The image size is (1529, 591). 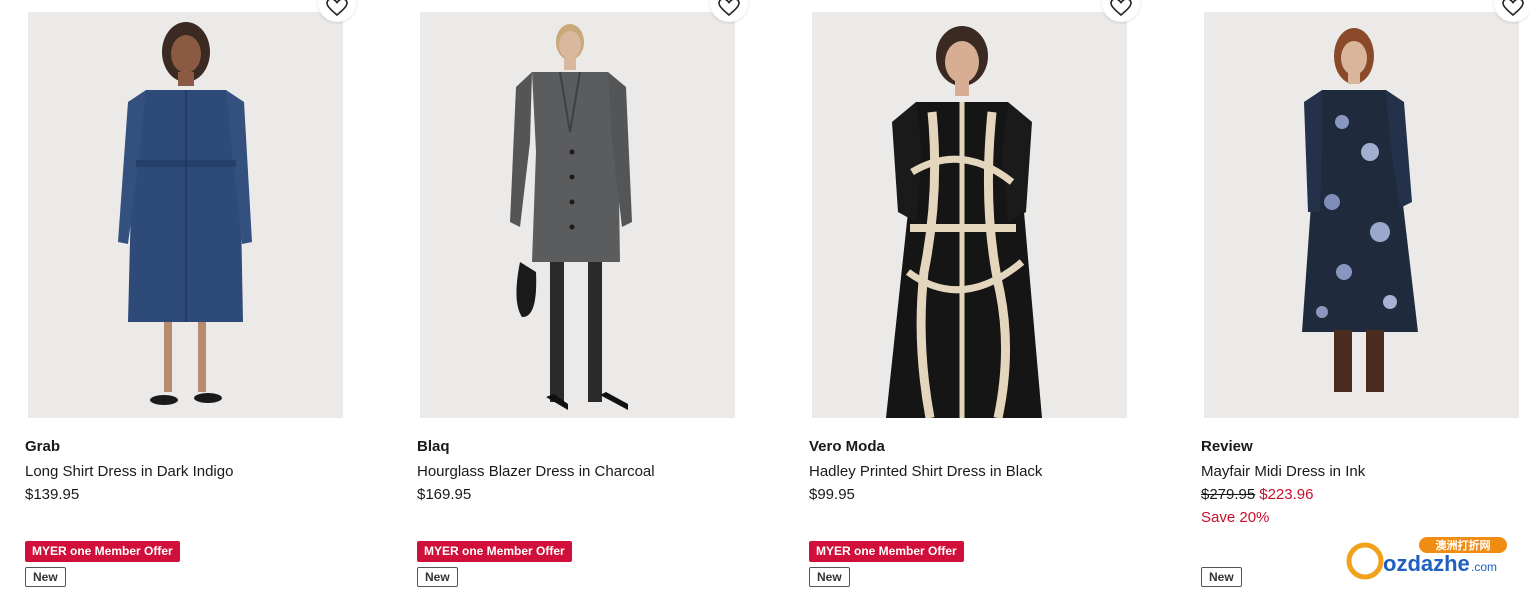 I want to click on product-photo-blazer-dress, so click(x=577, y=215).